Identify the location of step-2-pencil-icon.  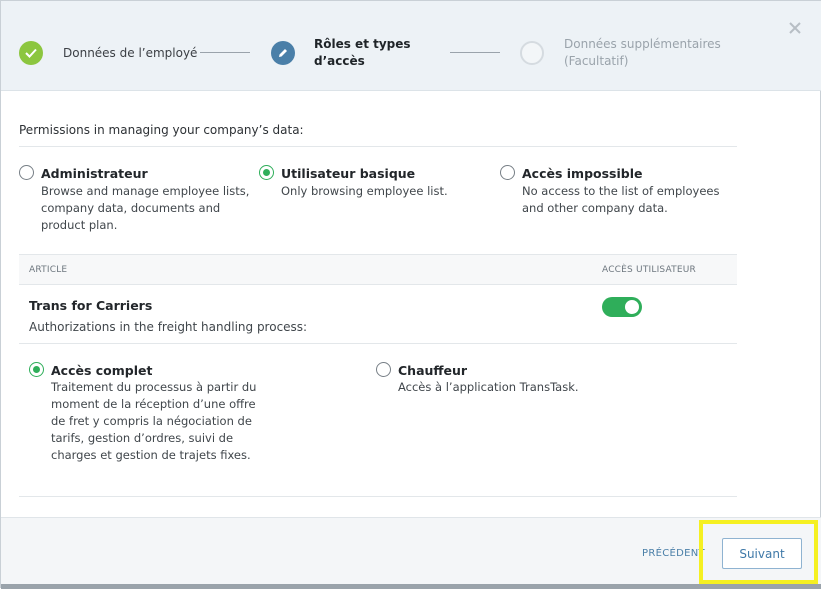
(283, 53).